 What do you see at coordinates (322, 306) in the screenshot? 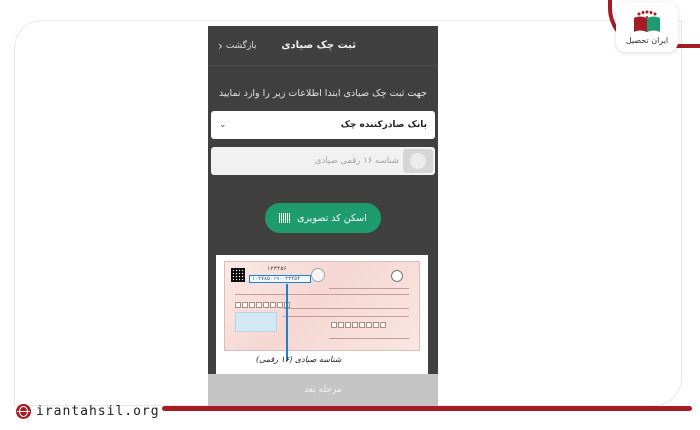
I see `cheque-image: ۱۲۳۴۵۶ ۱۰۲۷۸۵۰۱۹۰۰۲۳۴۵۴` at bounding box center [322, 306].